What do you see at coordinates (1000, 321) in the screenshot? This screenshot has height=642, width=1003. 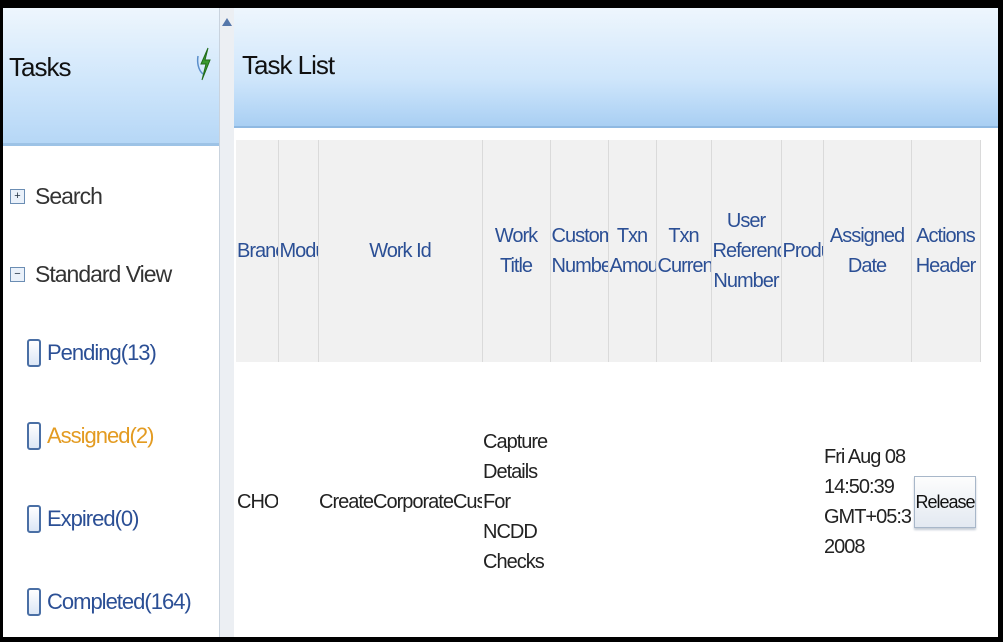 I see `window-frame-right` at bounding box center [1000, 321].